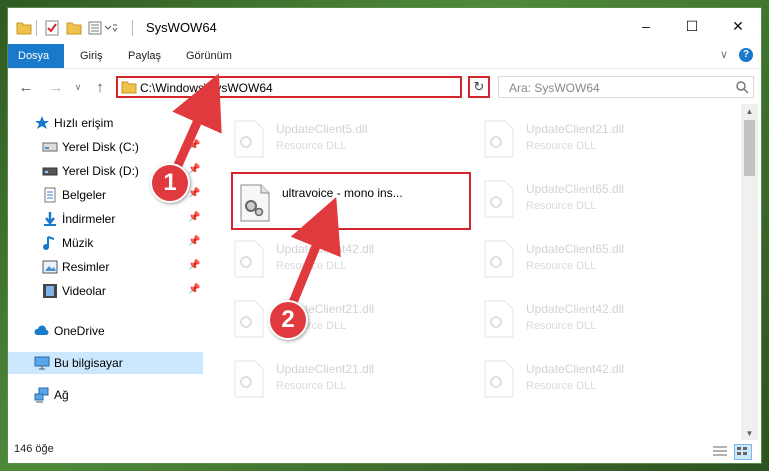 This screenshot has height=471, width=769. I want to click on status-bar: 146 öğe, so click(384, 451).